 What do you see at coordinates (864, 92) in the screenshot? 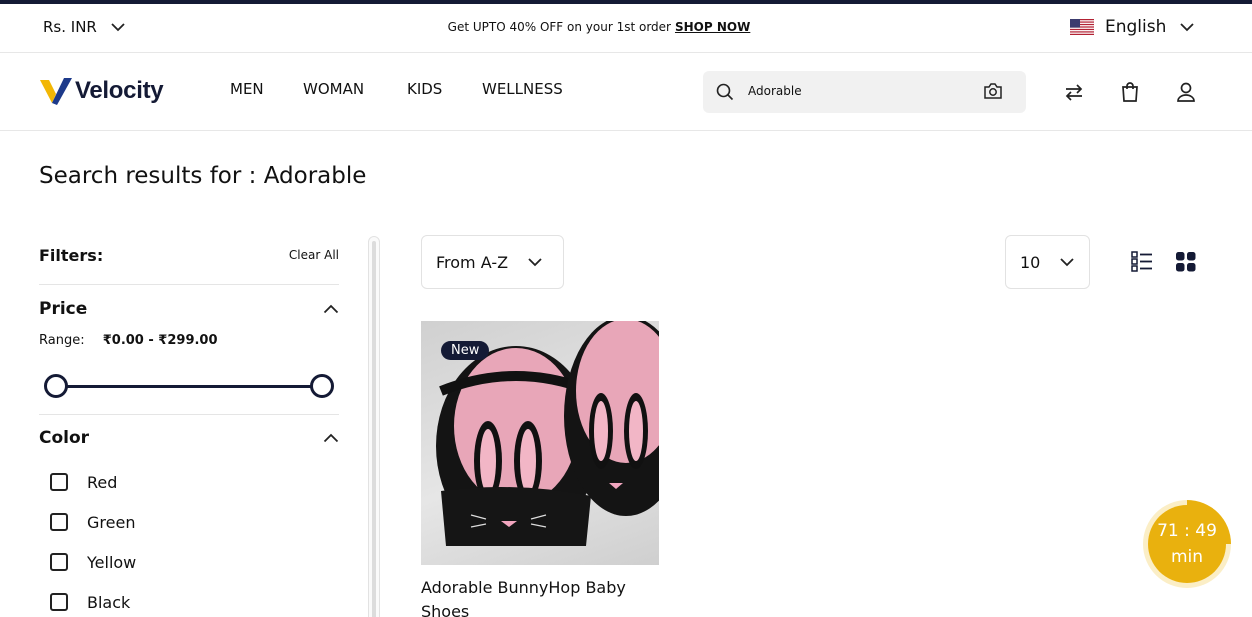
I see `search-bar: Adorable` at bounding box center [864, 92].